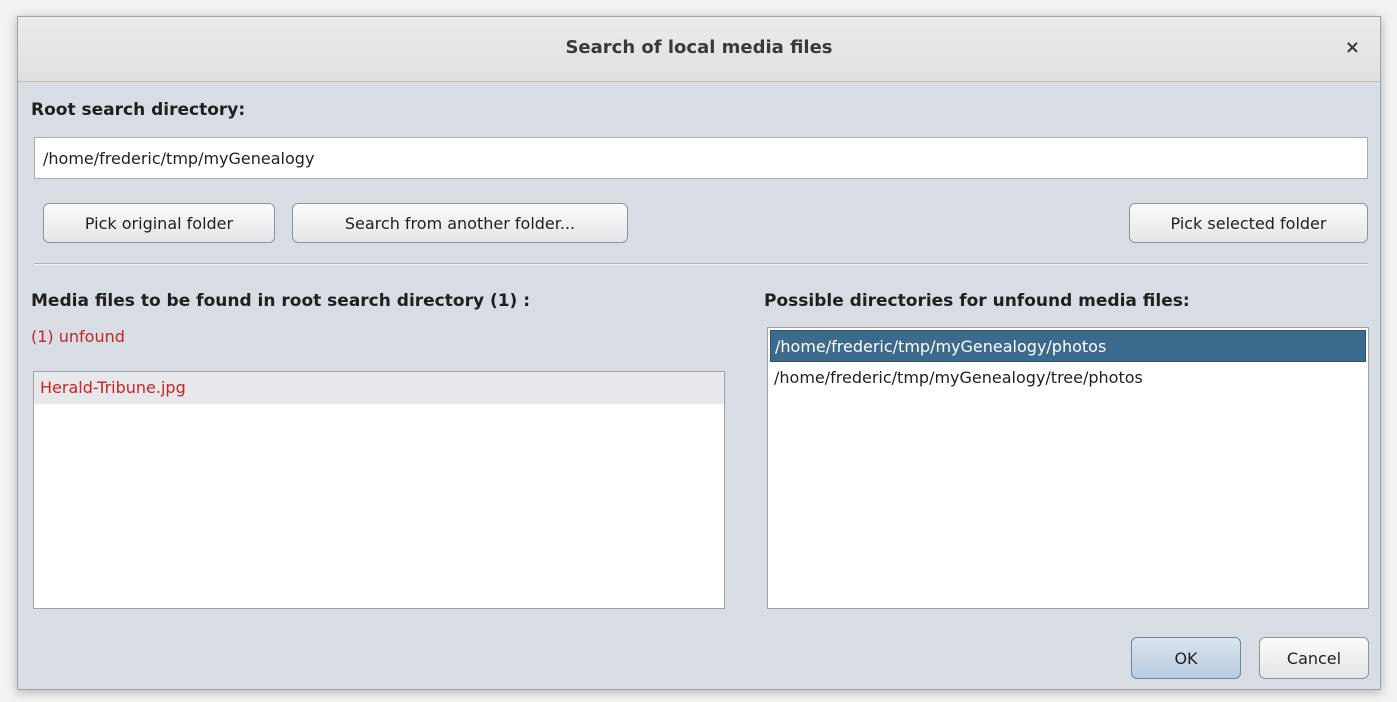 The width and height of the screenshot is (1397, 702). I want to click on ok-button: OK, so click(1186, 658).